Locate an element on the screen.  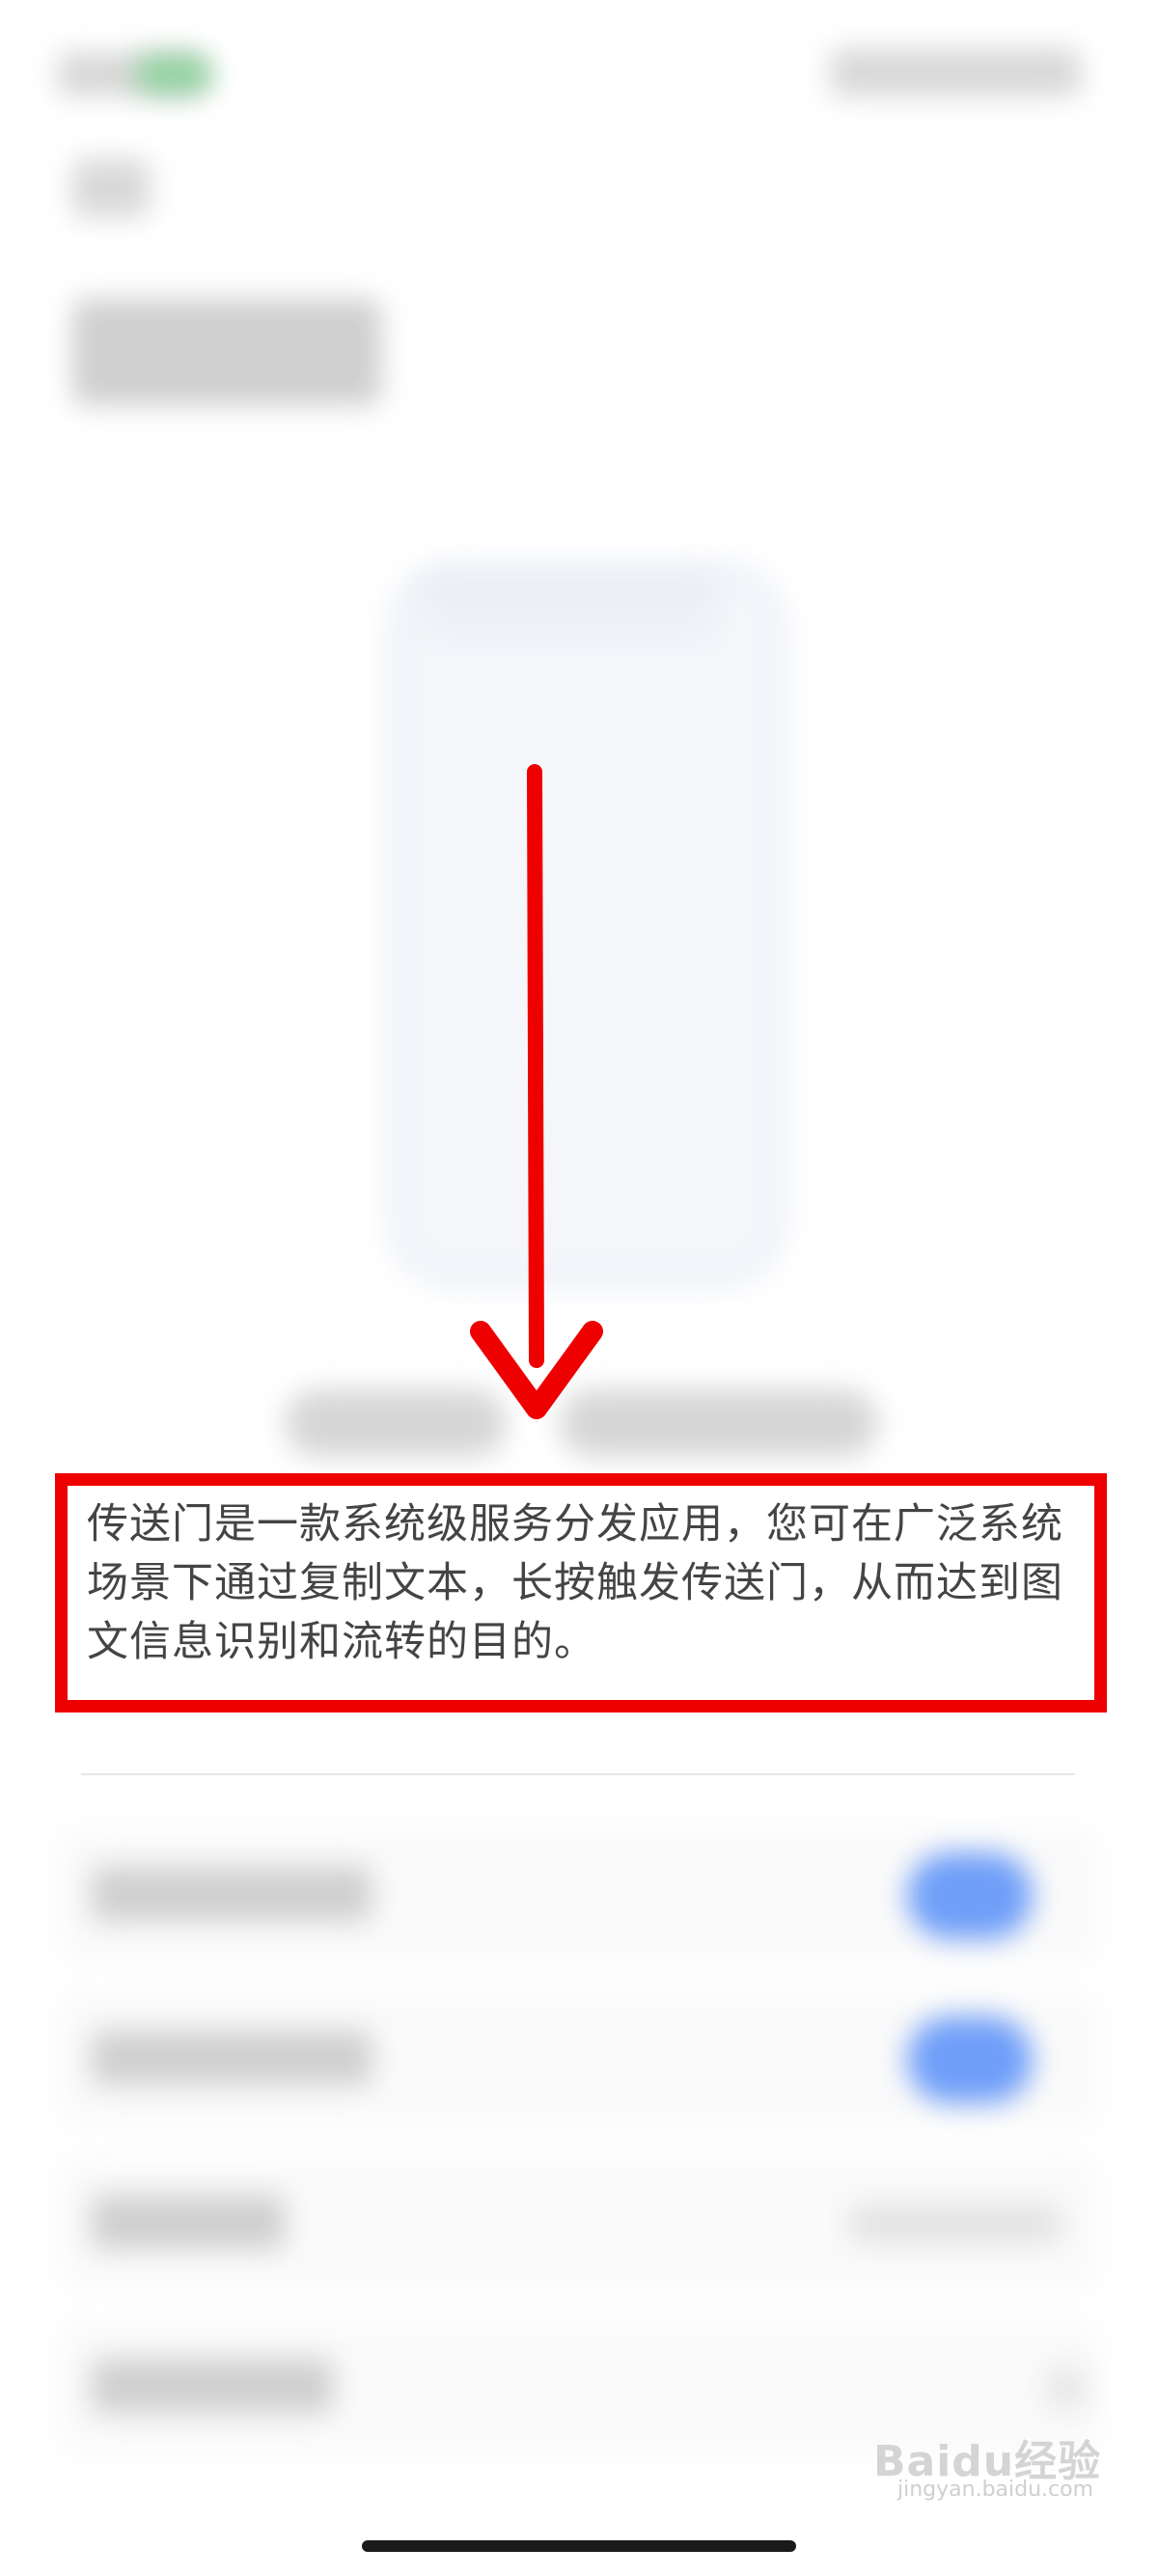
settings-row-3-value is located at coordinates (955, 2224).